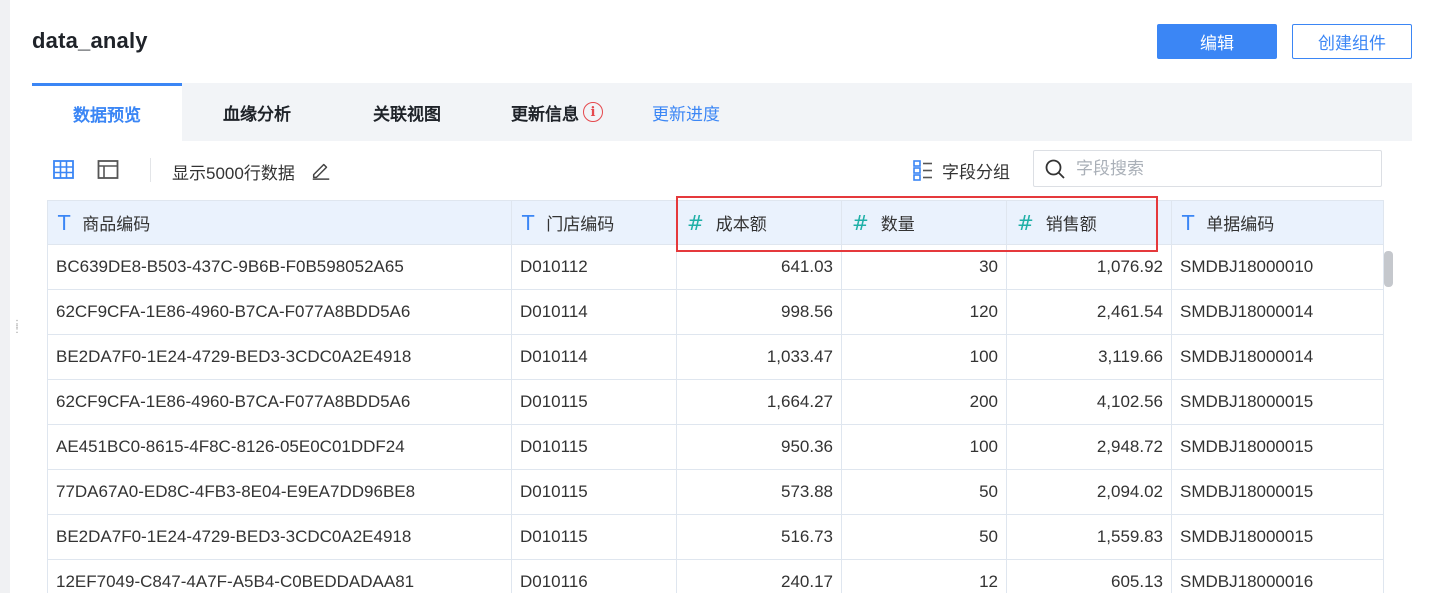 This screenshot has height=593, width=1434. What do you see at coordinates (279, 492) in the screenshot?
I see `table-cell: 77DA67A0-ED8C-4FB3-8E04-E9EA7DD96BE8` at bounding box center [279, 492].